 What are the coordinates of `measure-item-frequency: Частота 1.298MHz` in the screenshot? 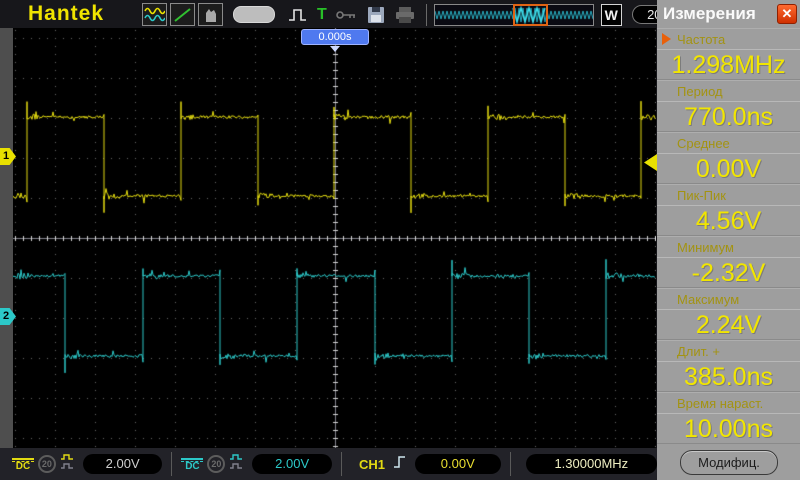 It's located at (728, 54).